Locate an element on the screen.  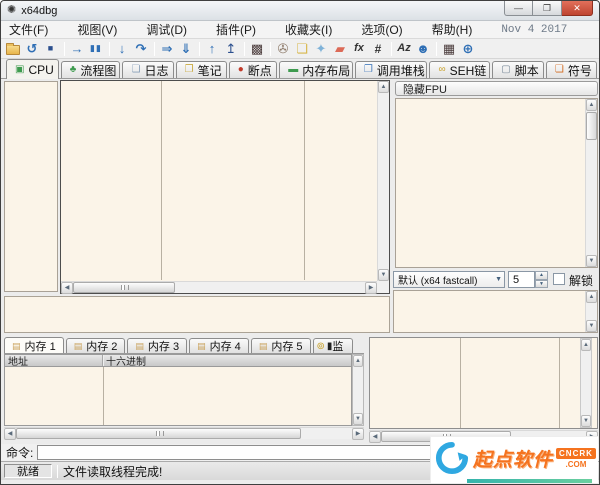
tab-dump-5: ▤ 内存 5 is located at coordinates (280, 345).